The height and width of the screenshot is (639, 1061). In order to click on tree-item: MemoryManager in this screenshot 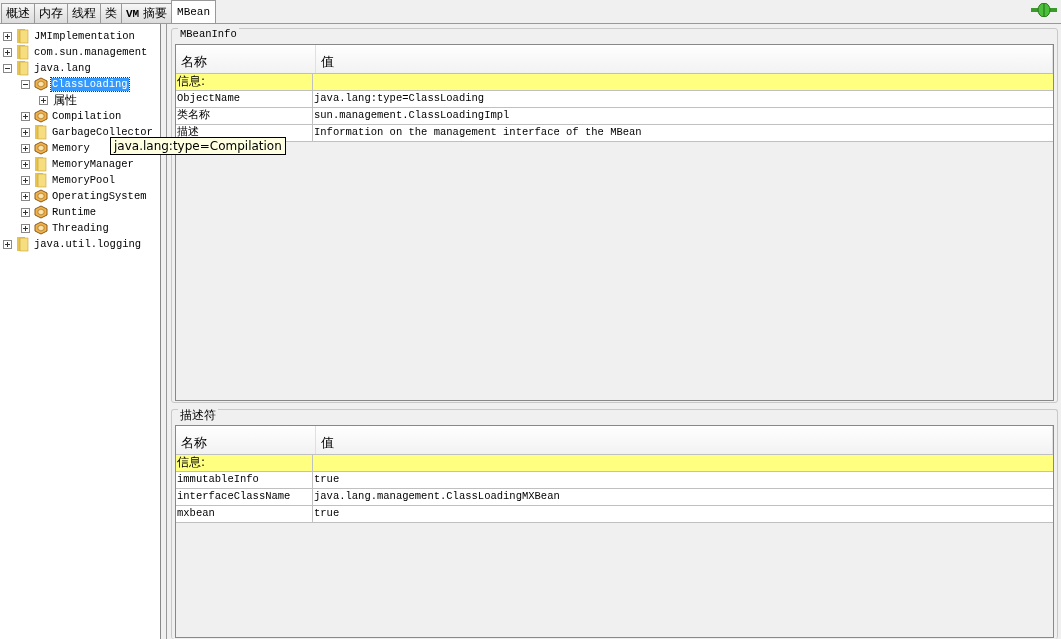, I will do `click(93, 164)`.